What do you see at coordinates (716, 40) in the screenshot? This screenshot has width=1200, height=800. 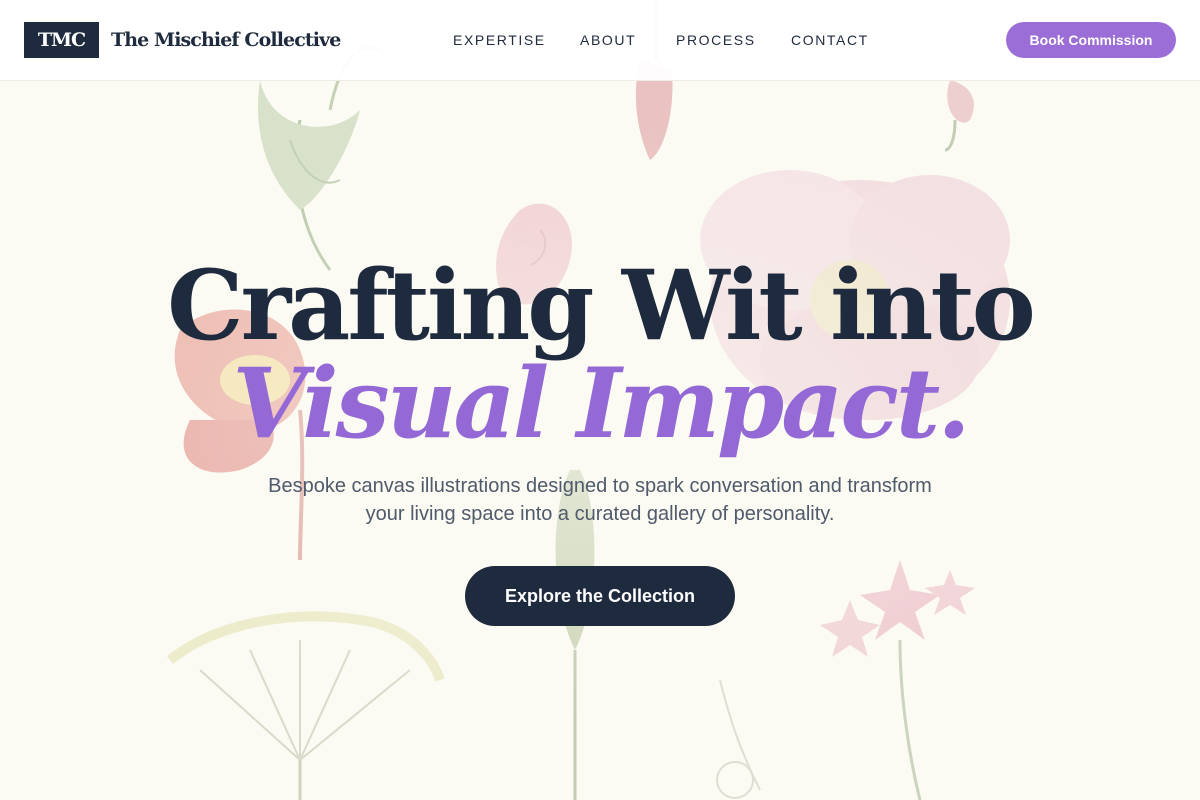 I see `nav-link-process: PROCESS` at bounding box center [716, 40].